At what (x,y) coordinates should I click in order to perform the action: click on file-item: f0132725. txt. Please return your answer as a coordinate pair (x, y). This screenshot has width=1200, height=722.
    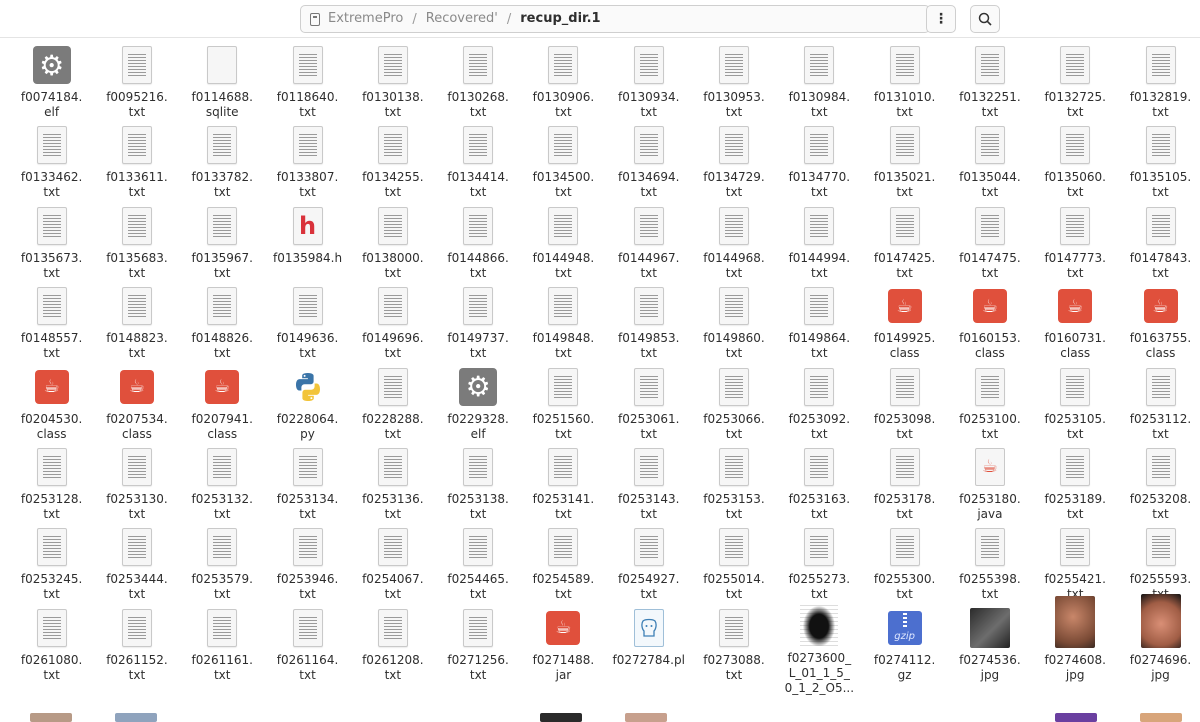
    Looking at the image, I should click on (1075, 82).